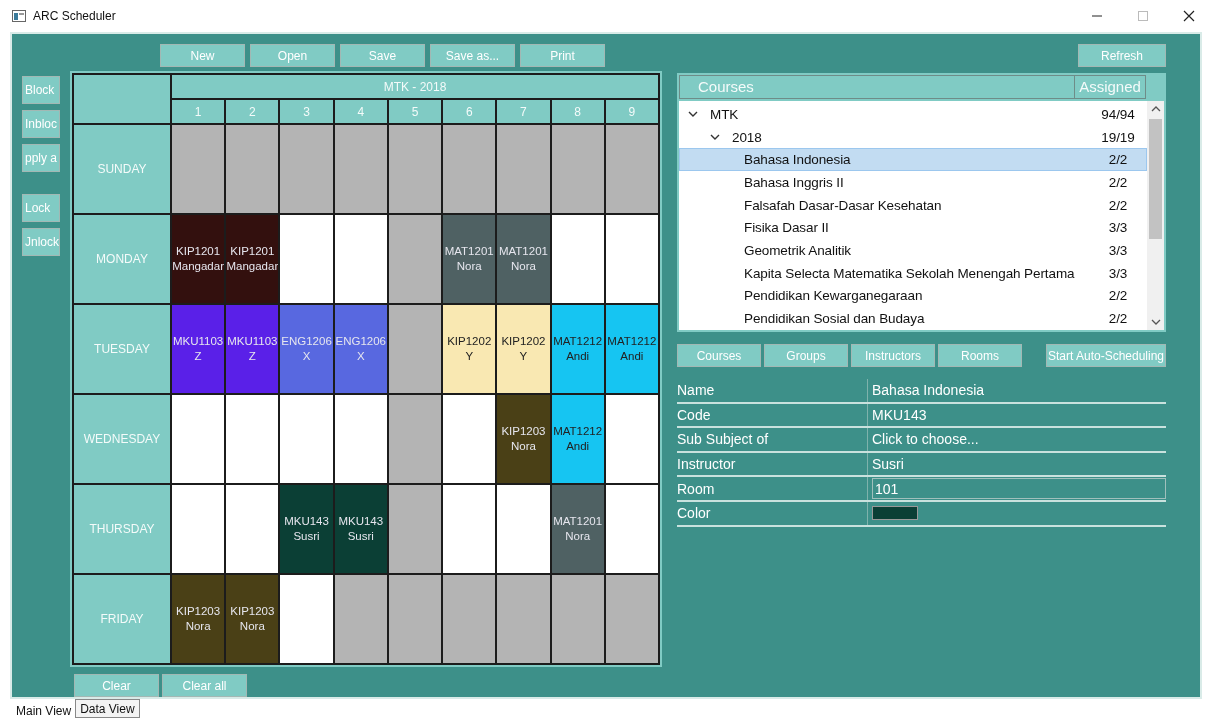  What do you see at coordinates (198, 111) in the screenshot?
I see `period-header: 1` at bounding box center [198, 111].